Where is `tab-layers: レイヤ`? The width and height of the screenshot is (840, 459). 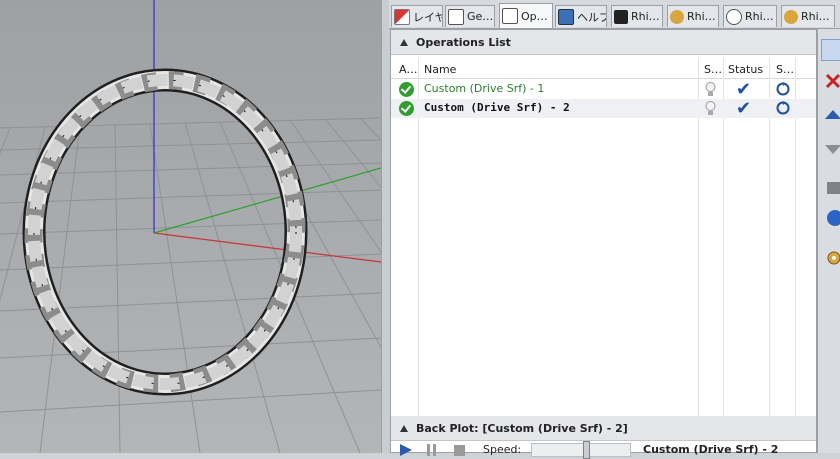
tab-layers: レイヤ is located at coordinates (417, 16).